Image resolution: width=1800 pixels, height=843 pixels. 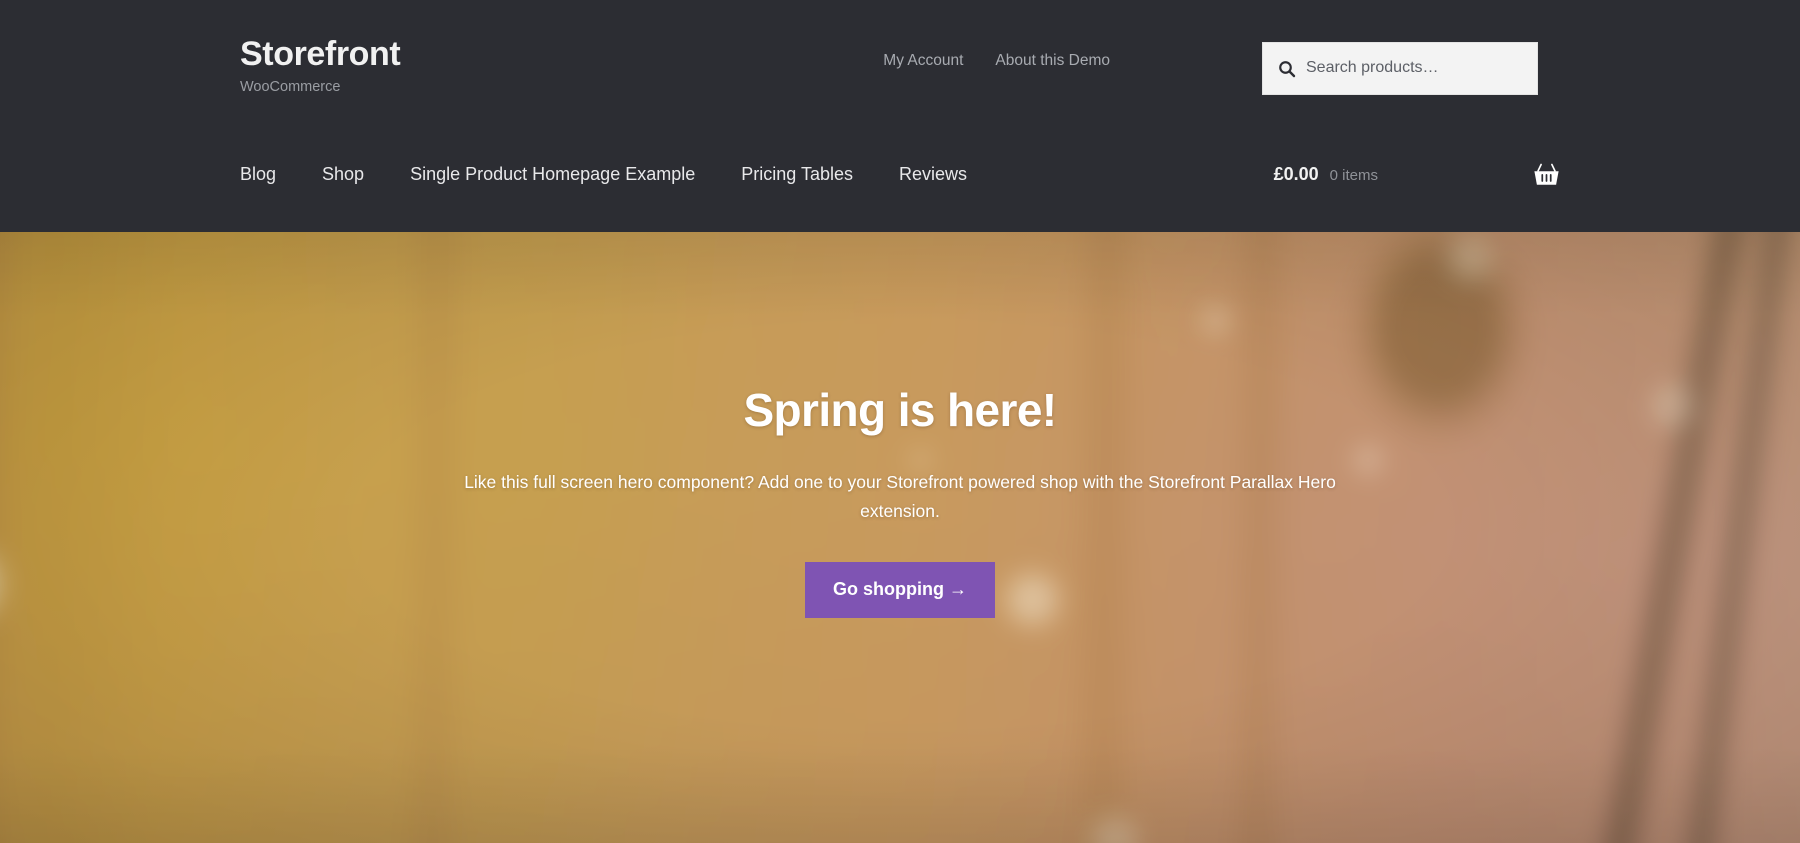 I want to click on secondary-navigation: My Account About this Demo, so click(x=996, y=61).